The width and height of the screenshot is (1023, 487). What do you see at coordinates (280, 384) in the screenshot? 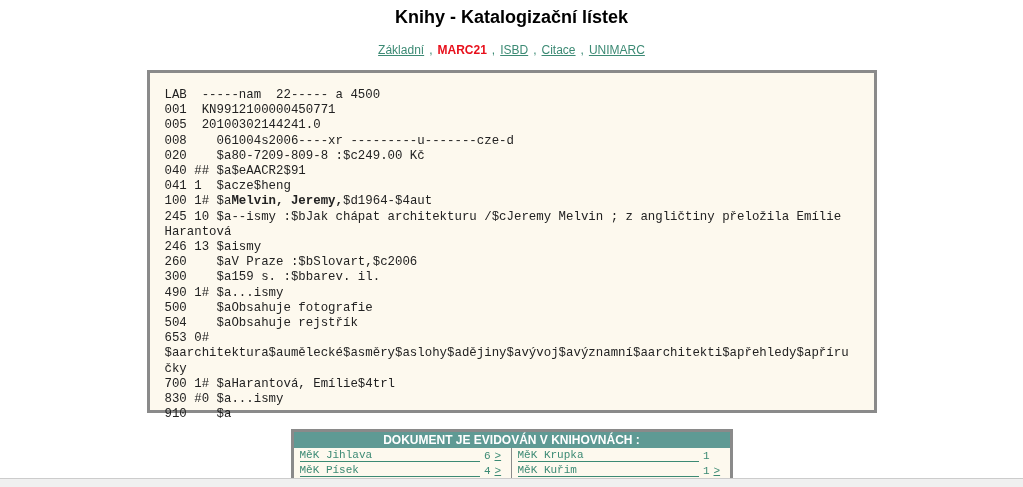
I see `record-line: 700 1# $aHarantová, Emílie$4trl` at bounding box center [280, 384].